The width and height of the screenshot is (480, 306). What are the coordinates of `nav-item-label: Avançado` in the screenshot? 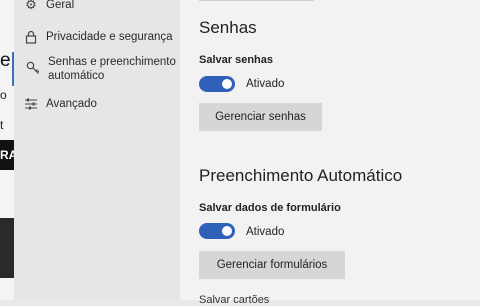 It's located at (71, 104).